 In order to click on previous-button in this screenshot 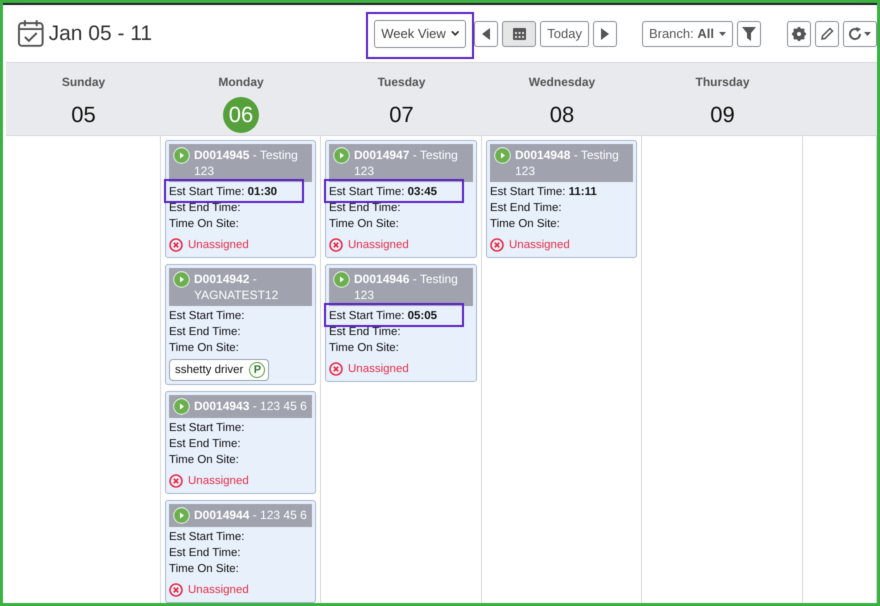, I will do `click(486, 33)`.